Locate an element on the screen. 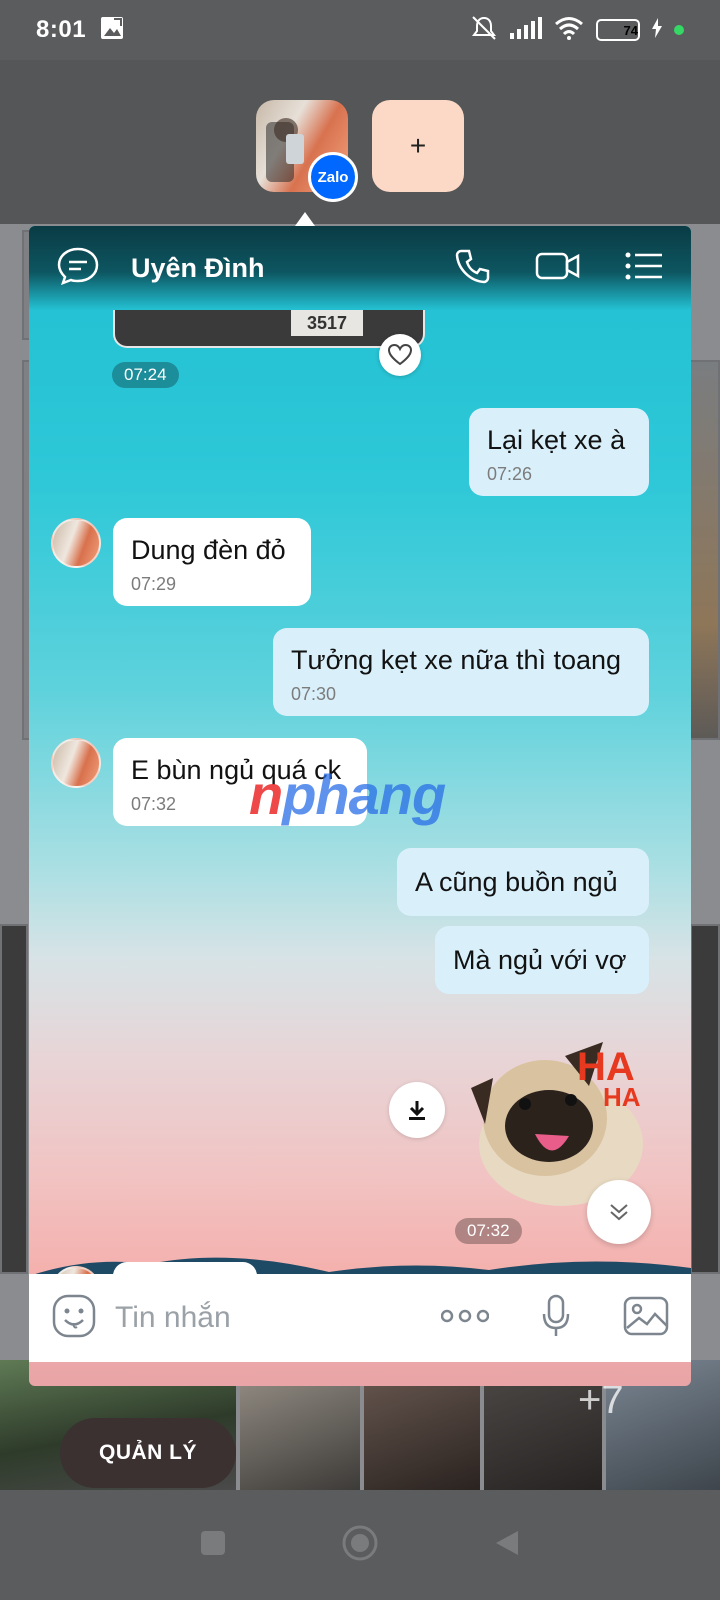  signal-icon is located at coordinates (526, 30).